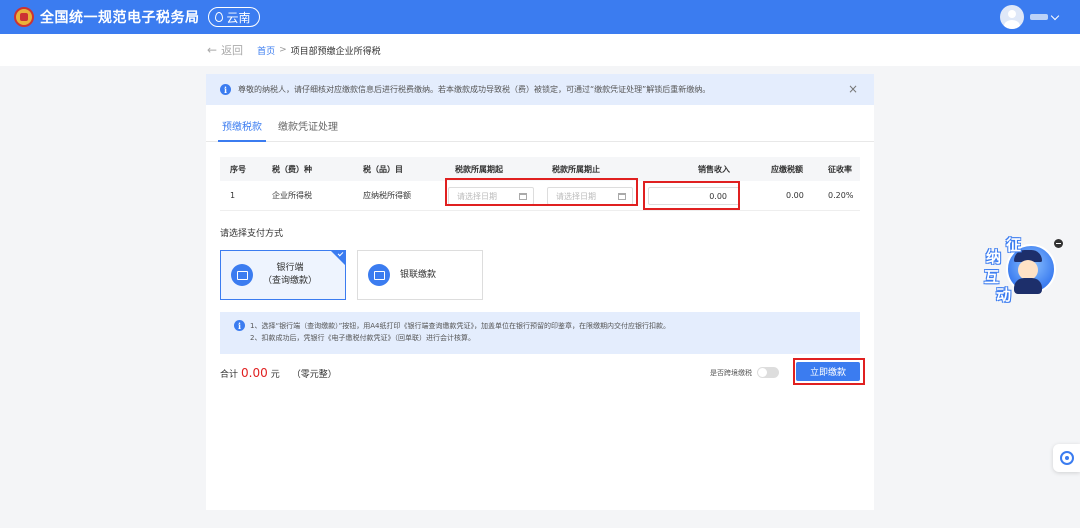  What do you see at coordinates (120, 18) in the screenshot?
I see `app-title: 全国统一规范电子税务局` at bounding box center [120, 18].